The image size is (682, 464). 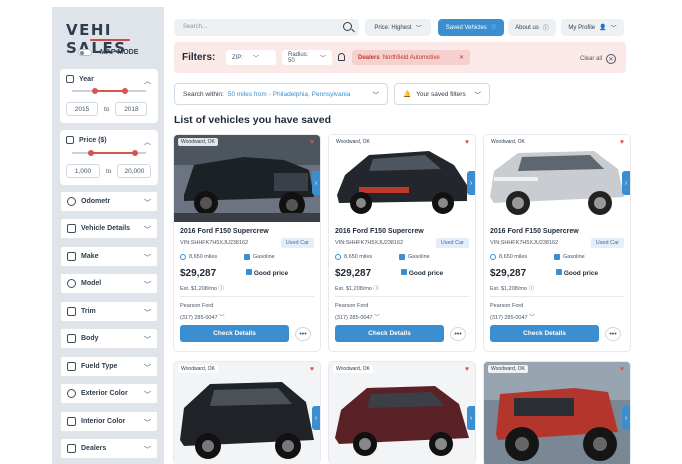 I want to click on dealer-name: Pearson Ford, so click(x=507, y=306).